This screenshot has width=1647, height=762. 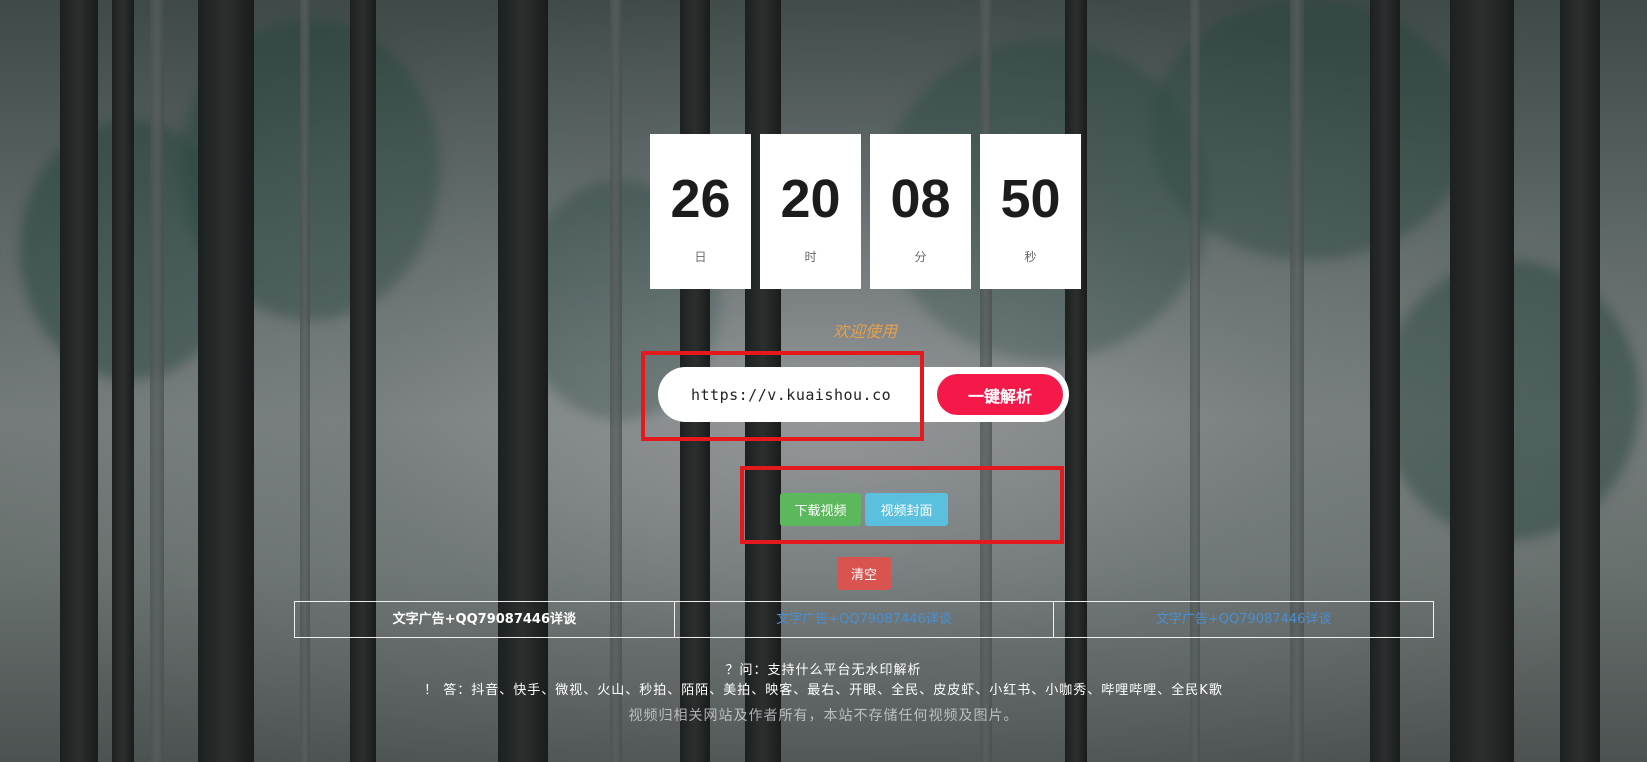 I want to click on countdown-seconds-value: 50, so click(x=1030, y=199).